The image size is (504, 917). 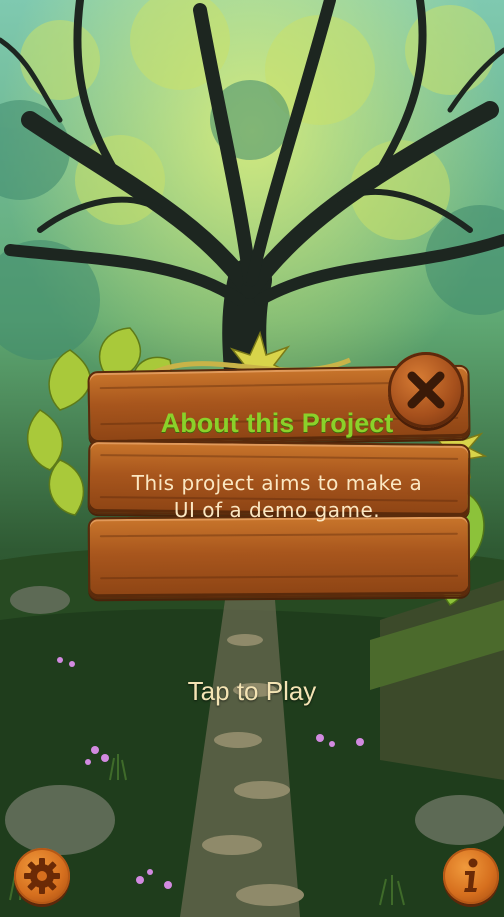 What do you see at coordinates (279, 557) in the screenshot?
I see `wood-plank-bottom` at bounding box center [279, 557].